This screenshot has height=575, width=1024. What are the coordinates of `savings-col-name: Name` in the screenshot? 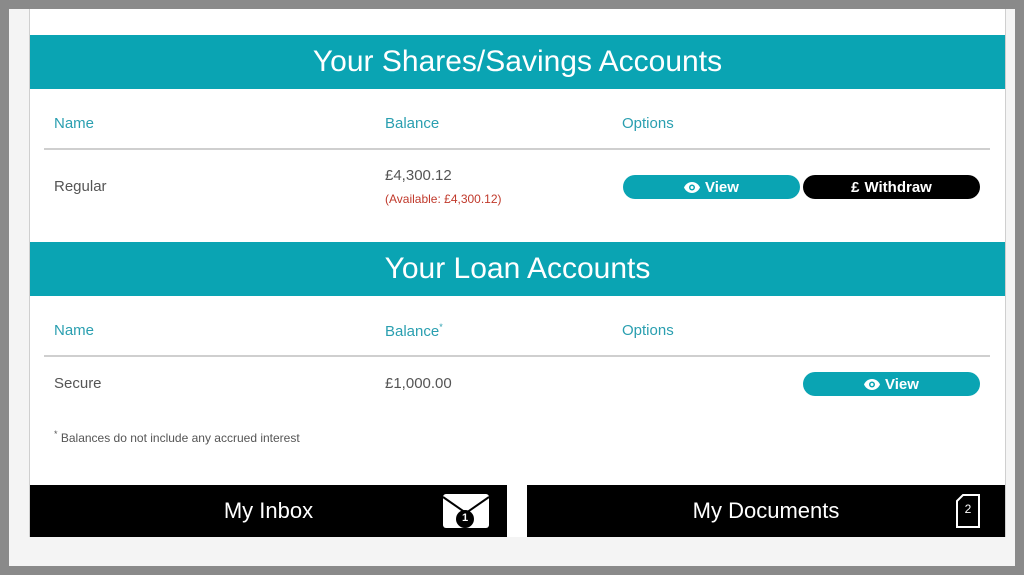 It's located at (74, 123).